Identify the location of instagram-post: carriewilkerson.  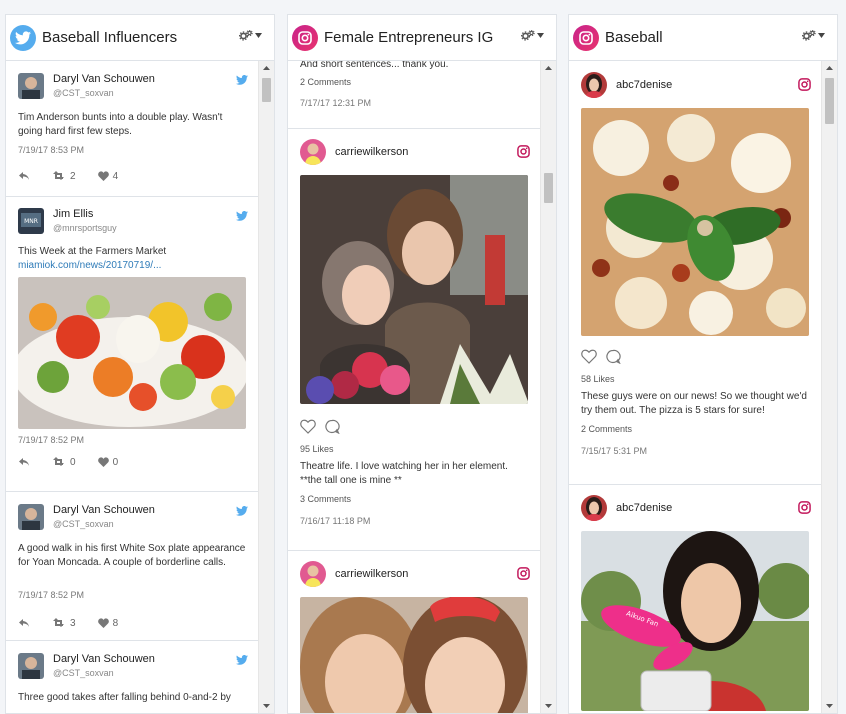
(414, 632).